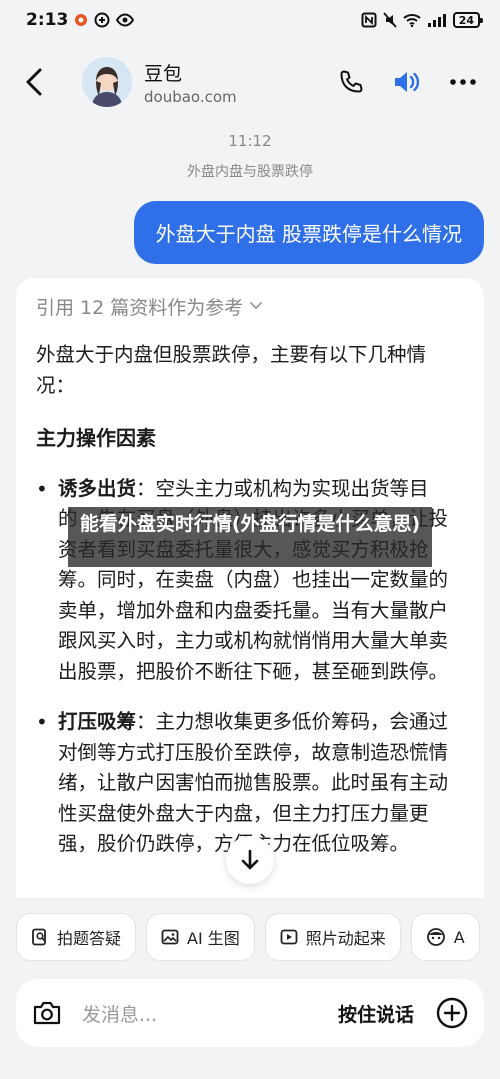  I want to click on chevron-left-icon, so click(34, 82).